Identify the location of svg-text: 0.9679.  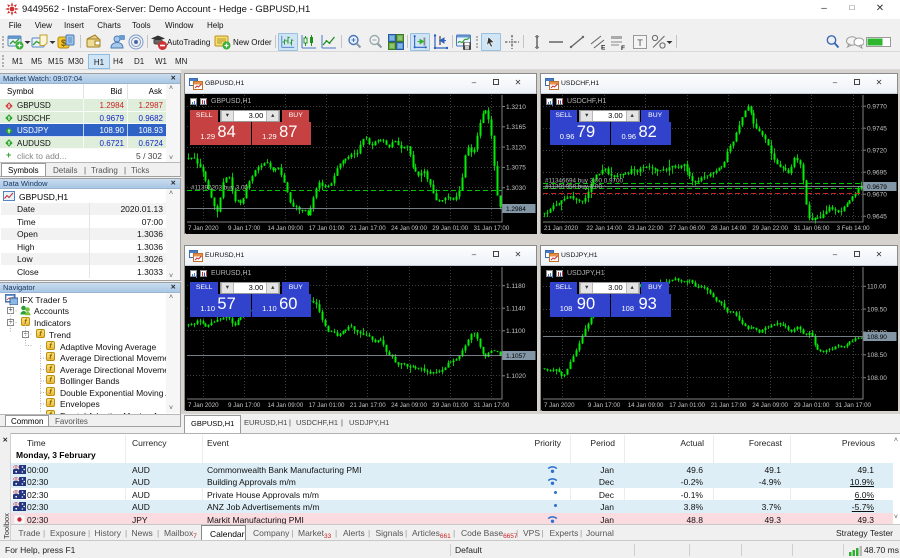
(877, 187).